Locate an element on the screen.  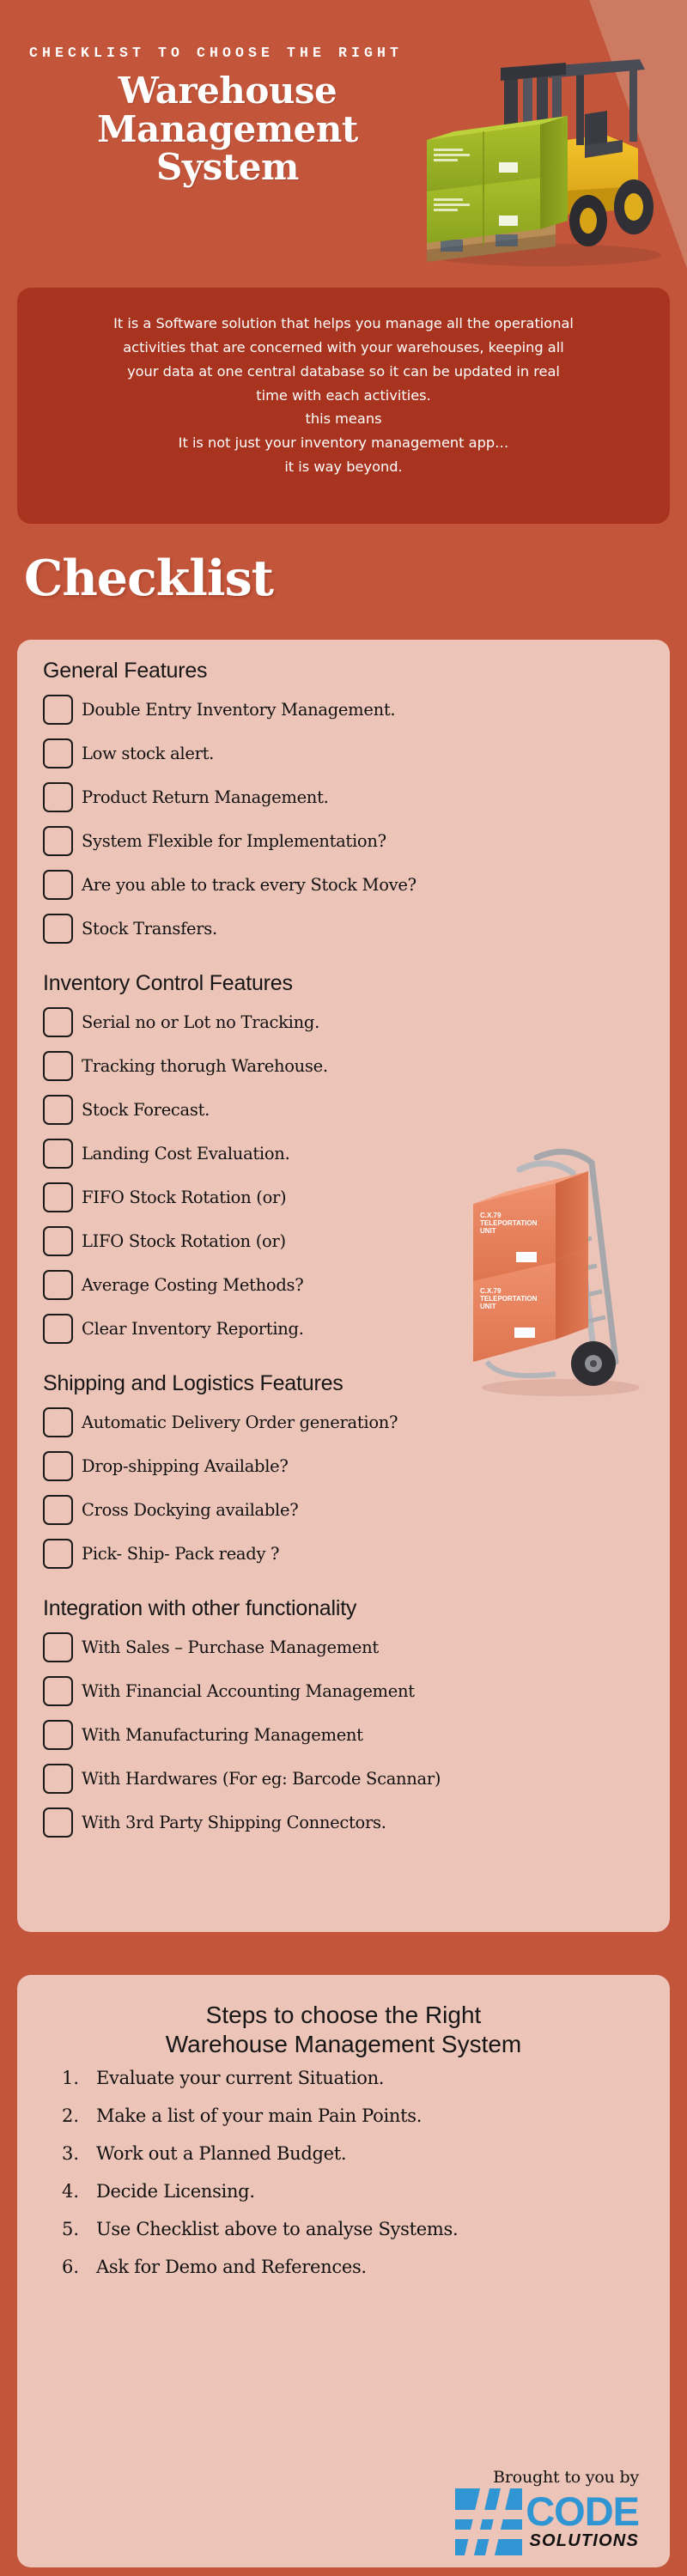
checklist-row: FIFO Stock Rotation (or) is located at coordinates (343, 1197).